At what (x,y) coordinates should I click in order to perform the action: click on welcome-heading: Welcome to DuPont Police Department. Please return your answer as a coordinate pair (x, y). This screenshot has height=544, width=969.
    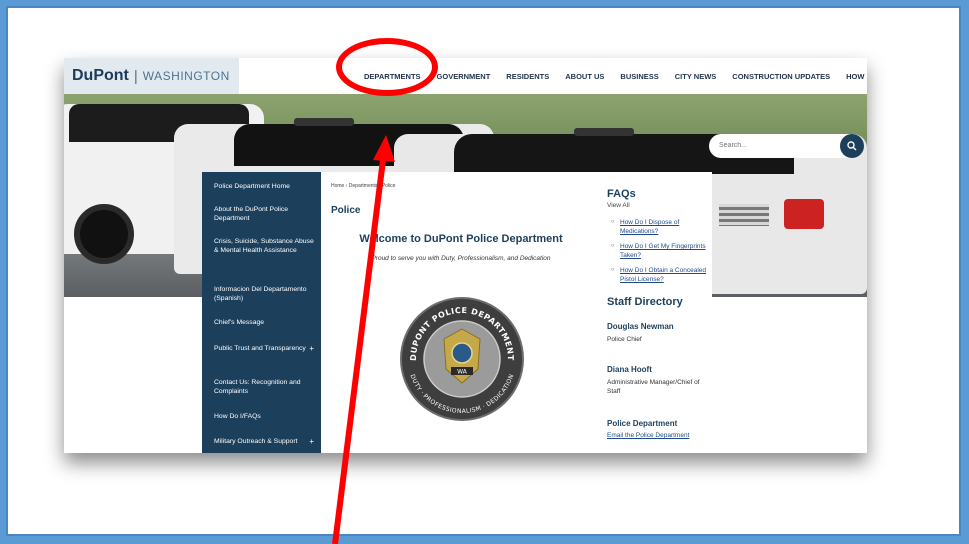
    Looking at the image, I should click on (461, 239).